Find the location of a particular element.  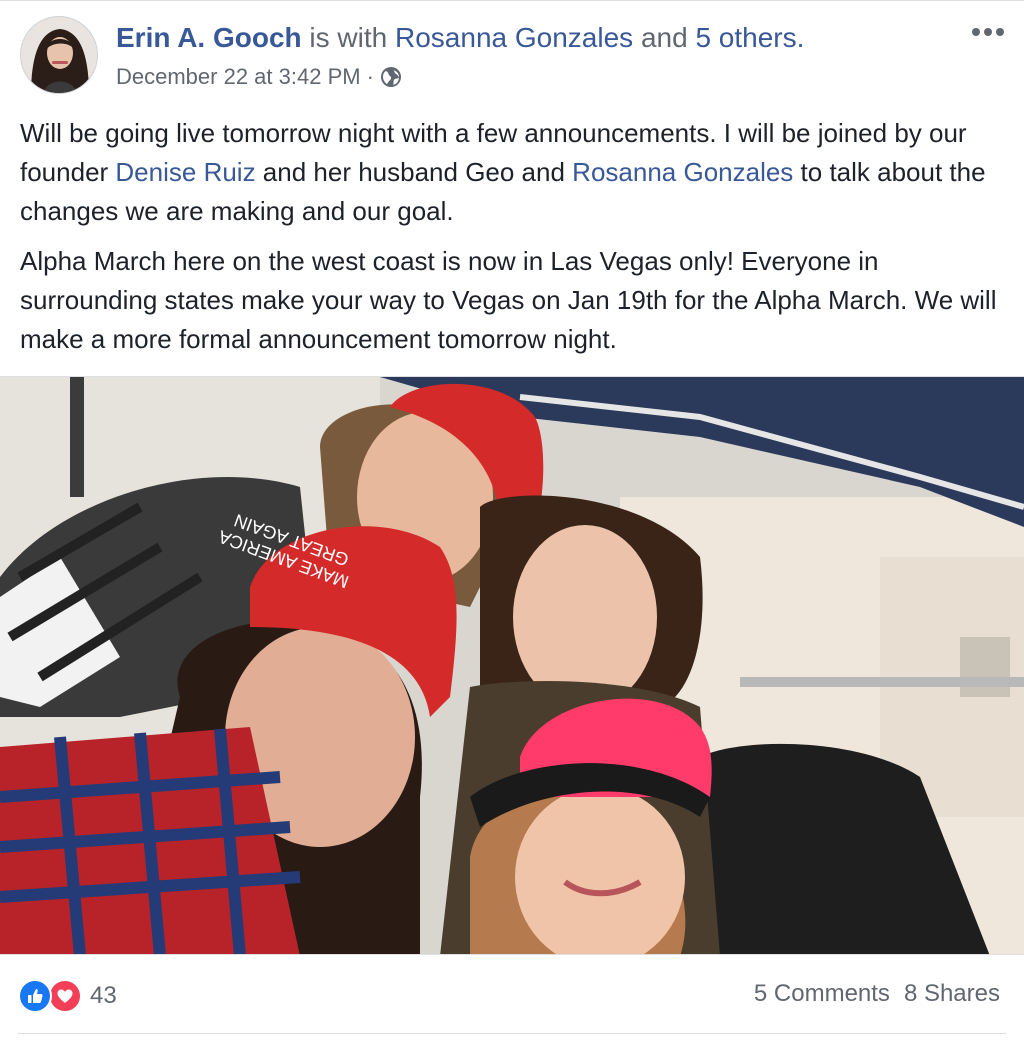

like-icon is located at coordinates (35, 996).